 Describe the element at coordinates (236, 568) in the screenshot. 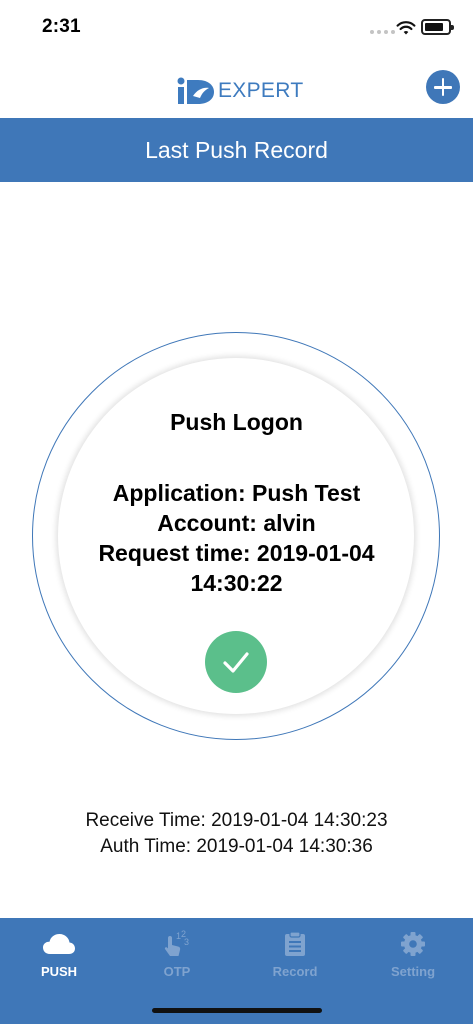

I see `record-request-time: Request time: 2019-01-04 14:30:22` at that location.